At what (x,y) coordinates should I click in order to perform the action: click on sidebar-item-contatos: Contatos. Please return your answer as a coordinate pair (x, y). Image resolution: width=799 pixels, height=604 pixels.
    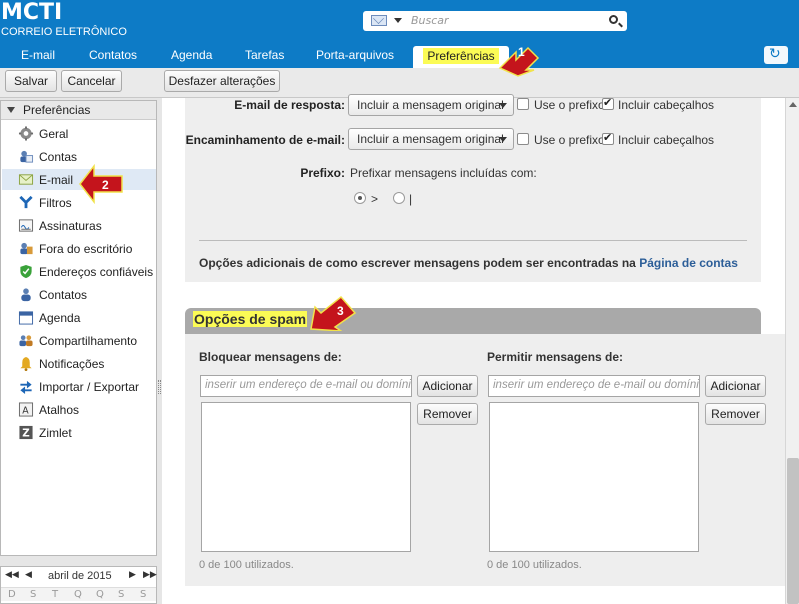
    Looking at the image, I should click on (79, 294).